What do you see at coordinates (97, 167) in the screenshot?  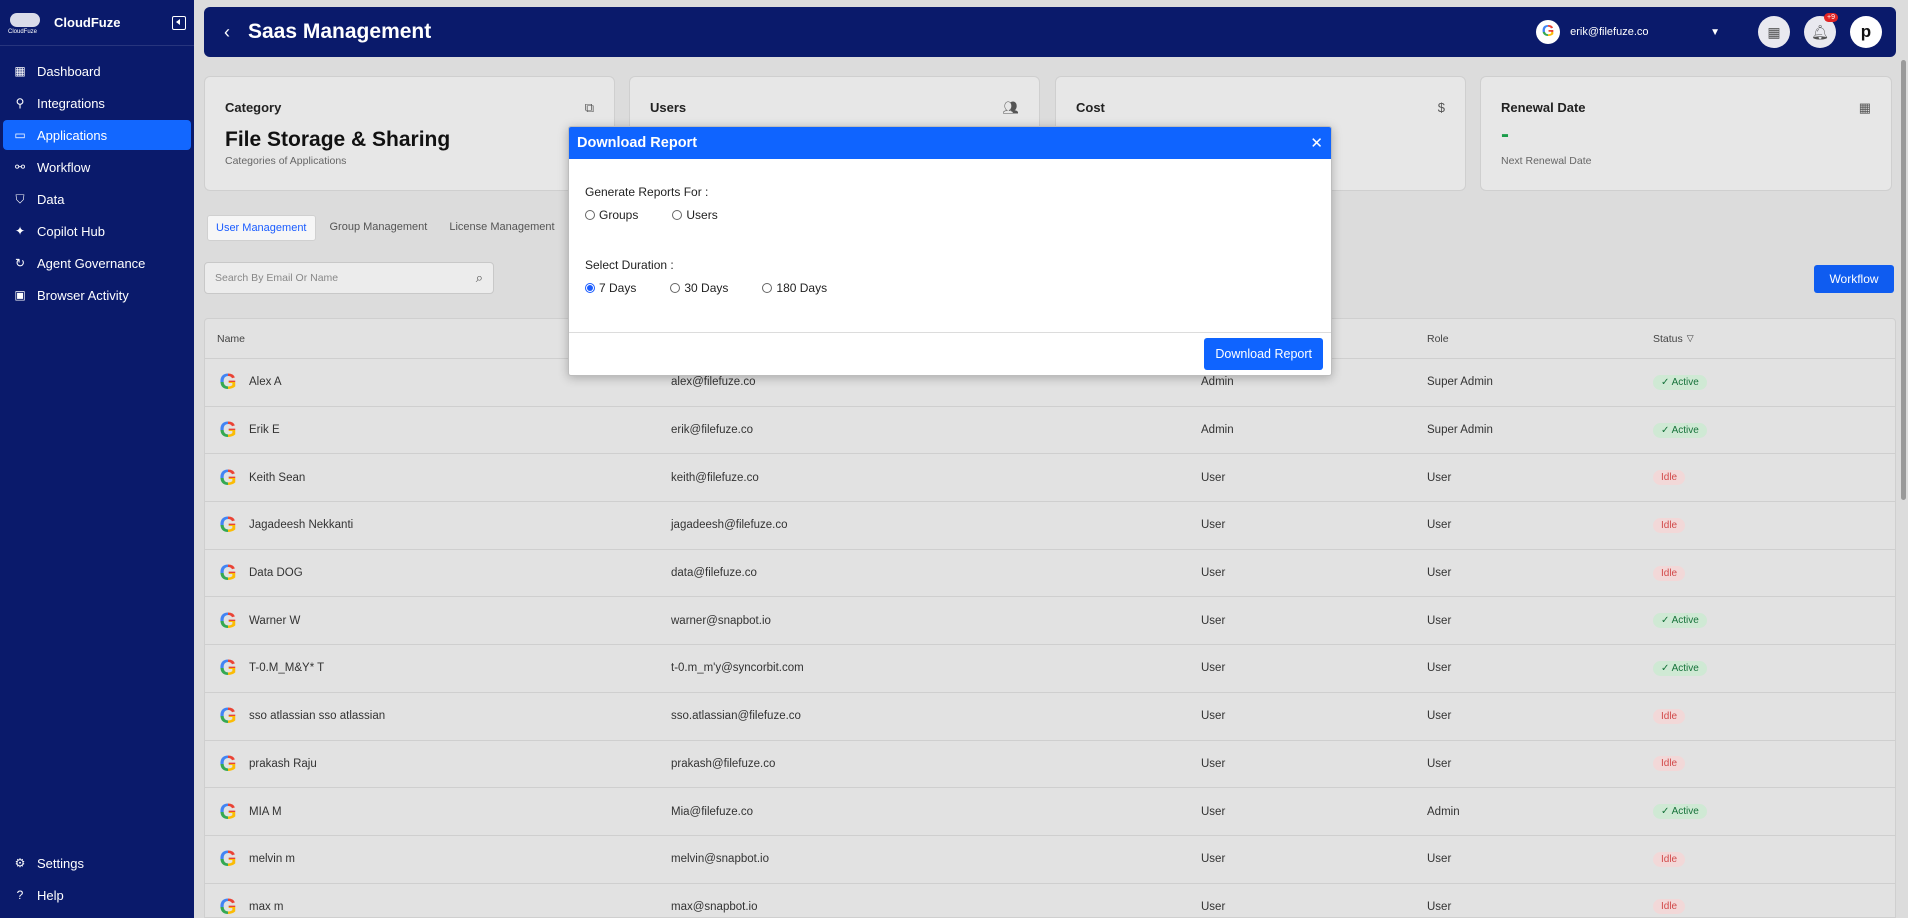 I see `sidebar-item-workflow: ⚯ Workflow` at bounding box center [97, 167].